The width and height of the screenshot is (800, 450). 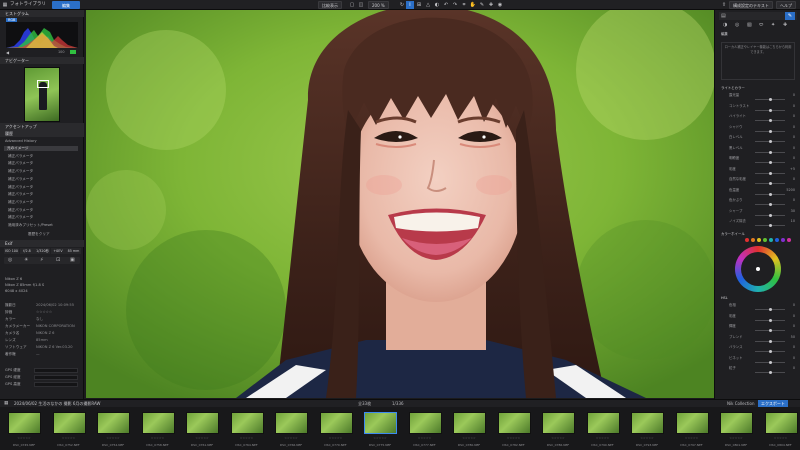 I want to click on settings-text-button: 構成設定のテキスト, so click(x=751, y=5).